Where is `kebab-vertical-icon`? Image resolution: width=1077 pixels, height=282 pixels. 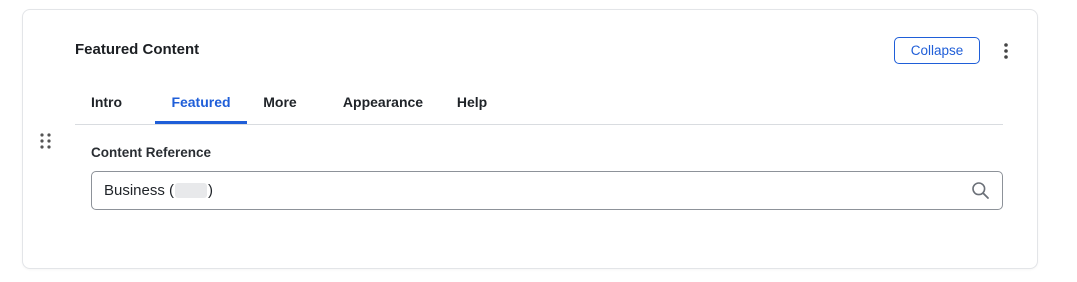
kebab-vertical-icon is located at coordinates (1006, 51).